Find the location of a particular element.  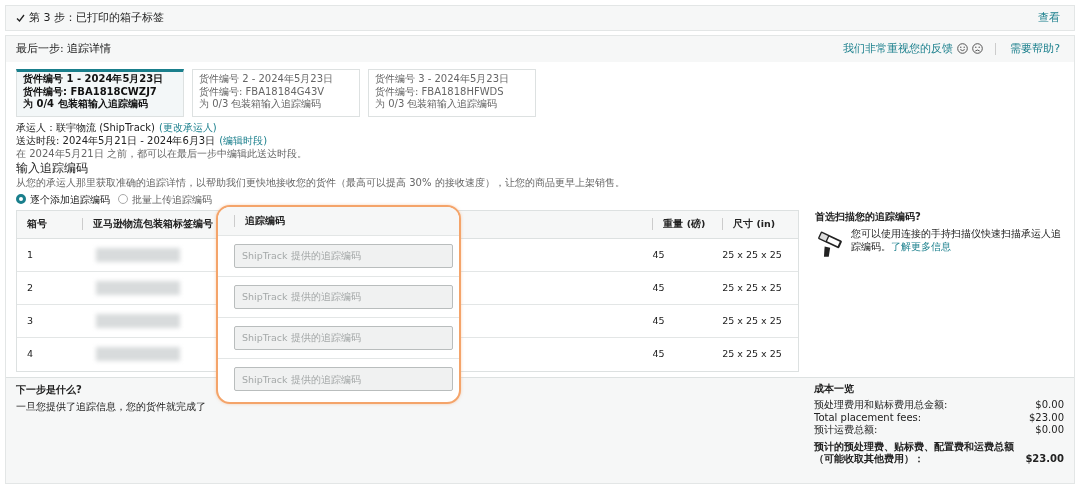

check-icon is located at coordinates (20, 18).